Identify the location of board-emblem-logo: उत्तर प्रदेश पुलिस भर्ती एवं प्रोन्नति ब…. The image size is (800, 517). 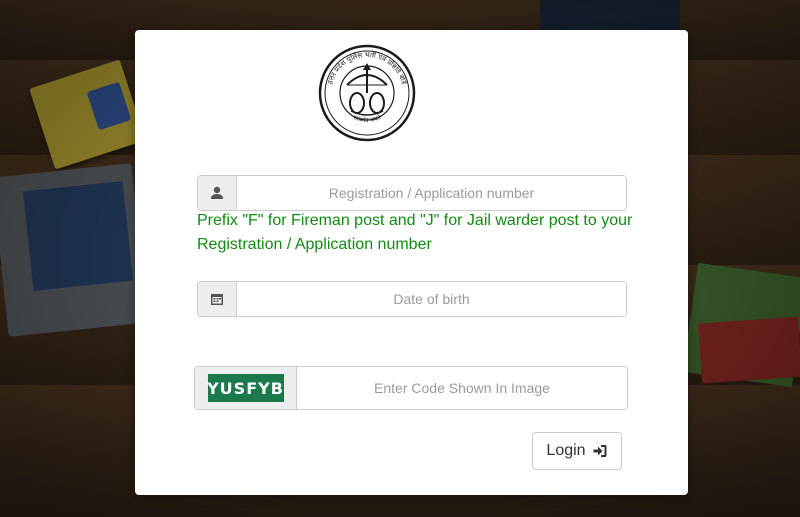
(367, 93).